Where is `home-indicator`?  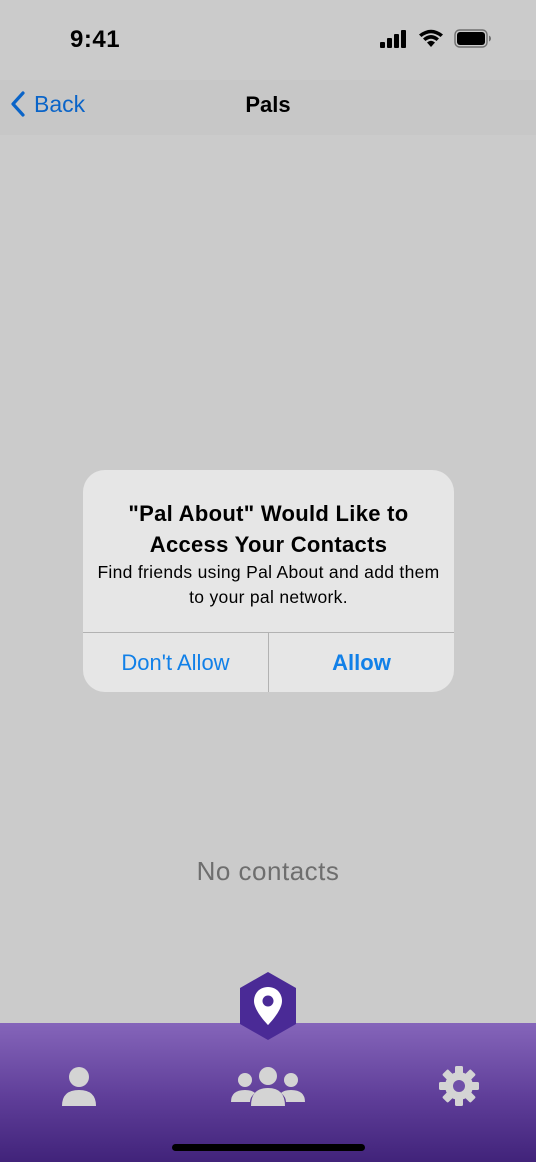 home-indicator is located at coordinates (268, 1147).